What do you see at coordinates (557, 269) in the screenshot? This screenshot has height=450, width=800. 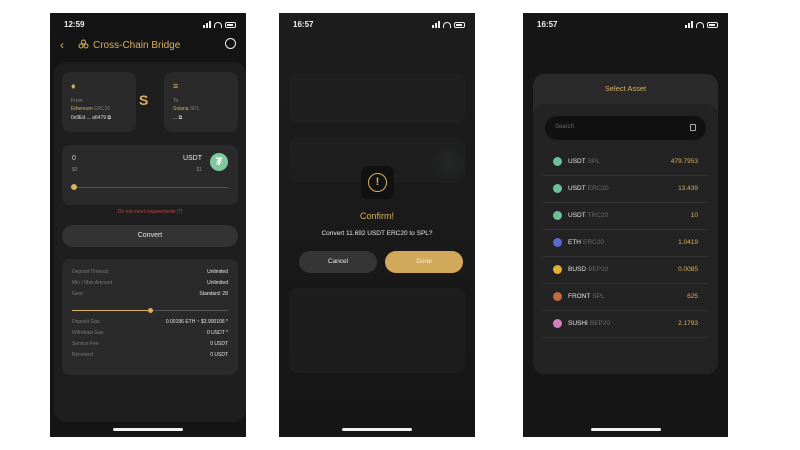 I see `busd-token-icon` at bounding box center [557, 269].